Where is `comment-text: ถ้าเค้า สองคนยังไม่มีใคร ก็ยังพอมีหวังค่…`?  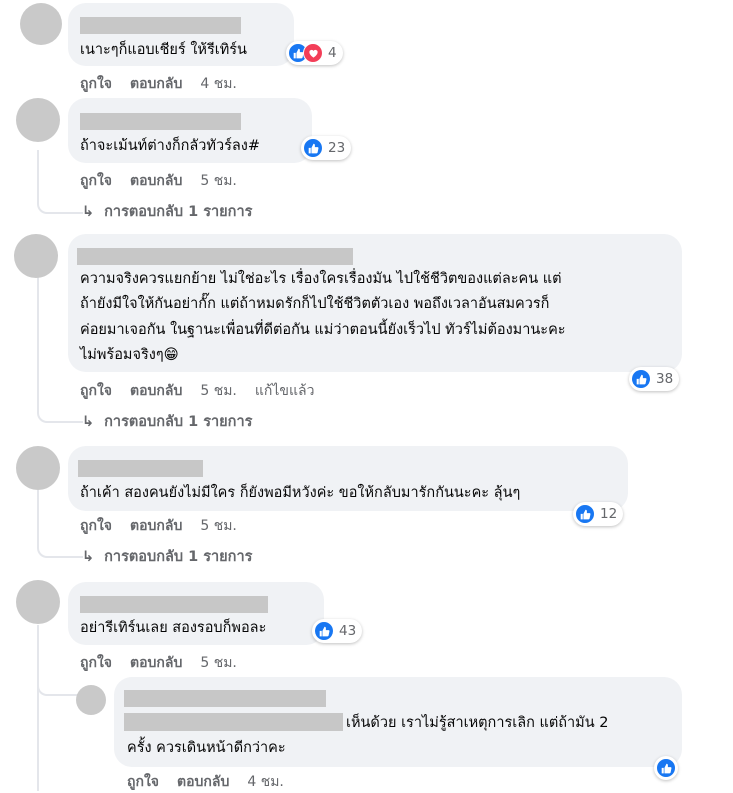
comment-text: ถ้าเค้า สองคนยังไม่มีใคร ก็ยังพอมีหวังค่… is located at coordinates (300, 493).